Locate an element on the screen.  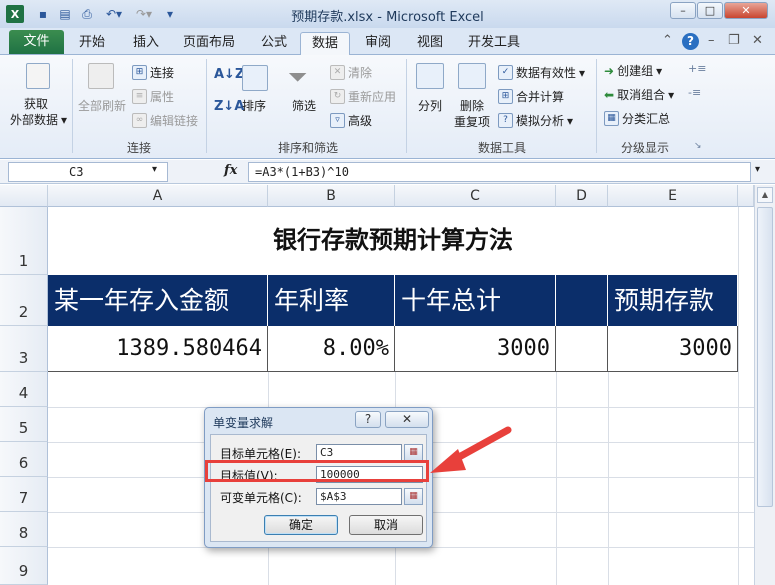
filter-button: 筛选 is located at coordinates (304, 105).